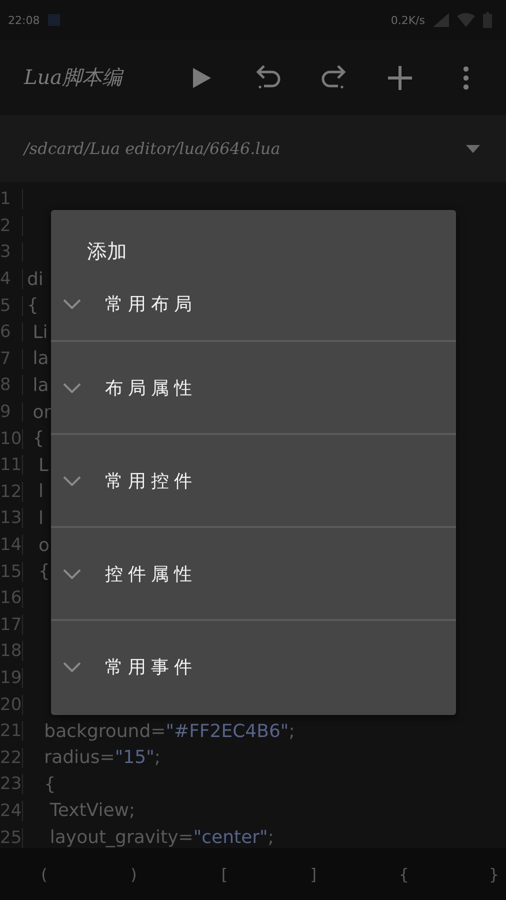  I want to click on line-number: 4, so click(11, 279).